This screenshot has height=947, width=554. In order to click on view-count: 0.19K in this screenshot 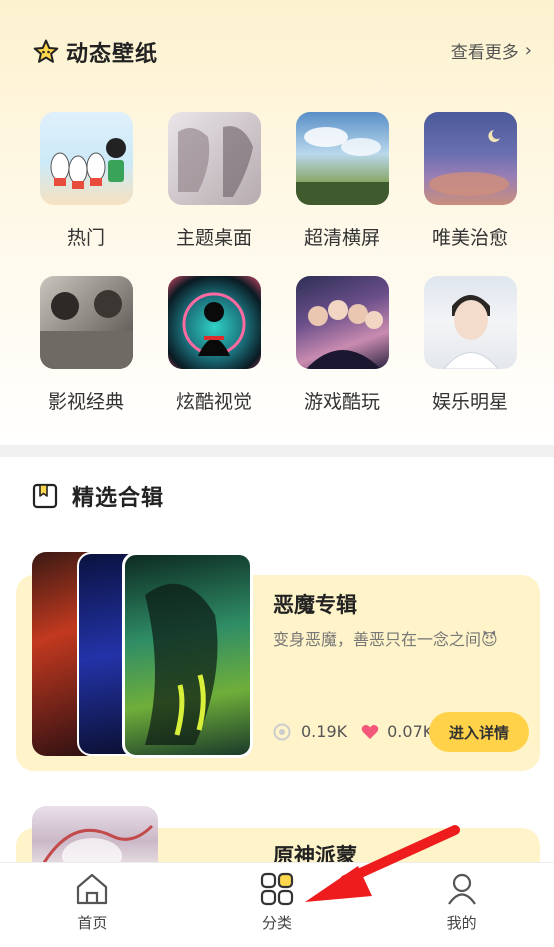, I will do `click(324, 731)`.